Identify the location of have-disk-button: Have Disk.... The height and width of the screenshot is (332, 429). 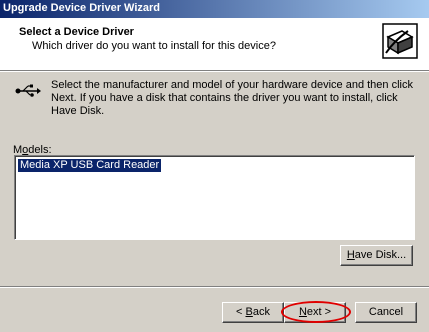
(376, 255).